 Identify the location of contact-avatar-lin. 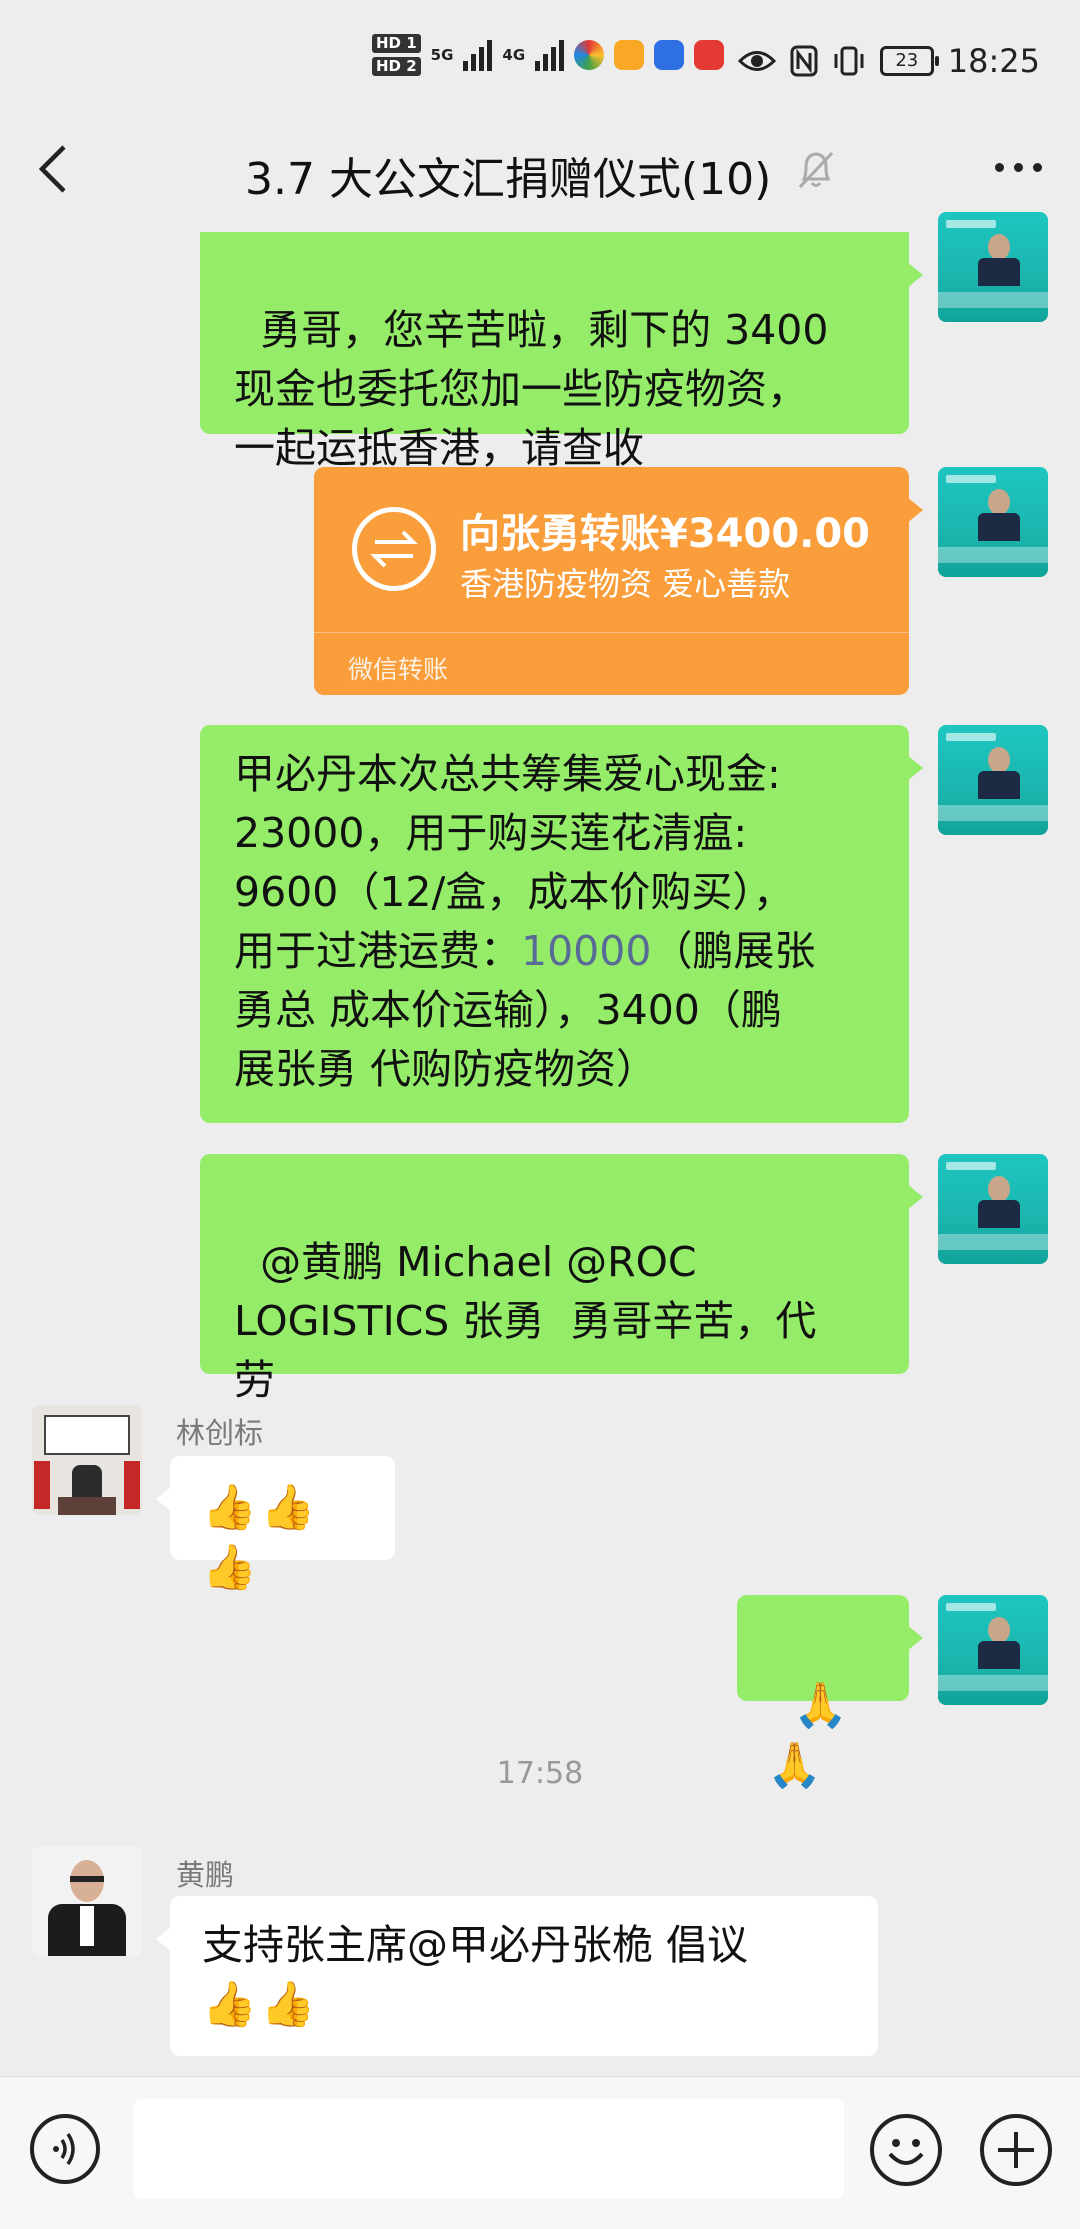
(87, 1460).